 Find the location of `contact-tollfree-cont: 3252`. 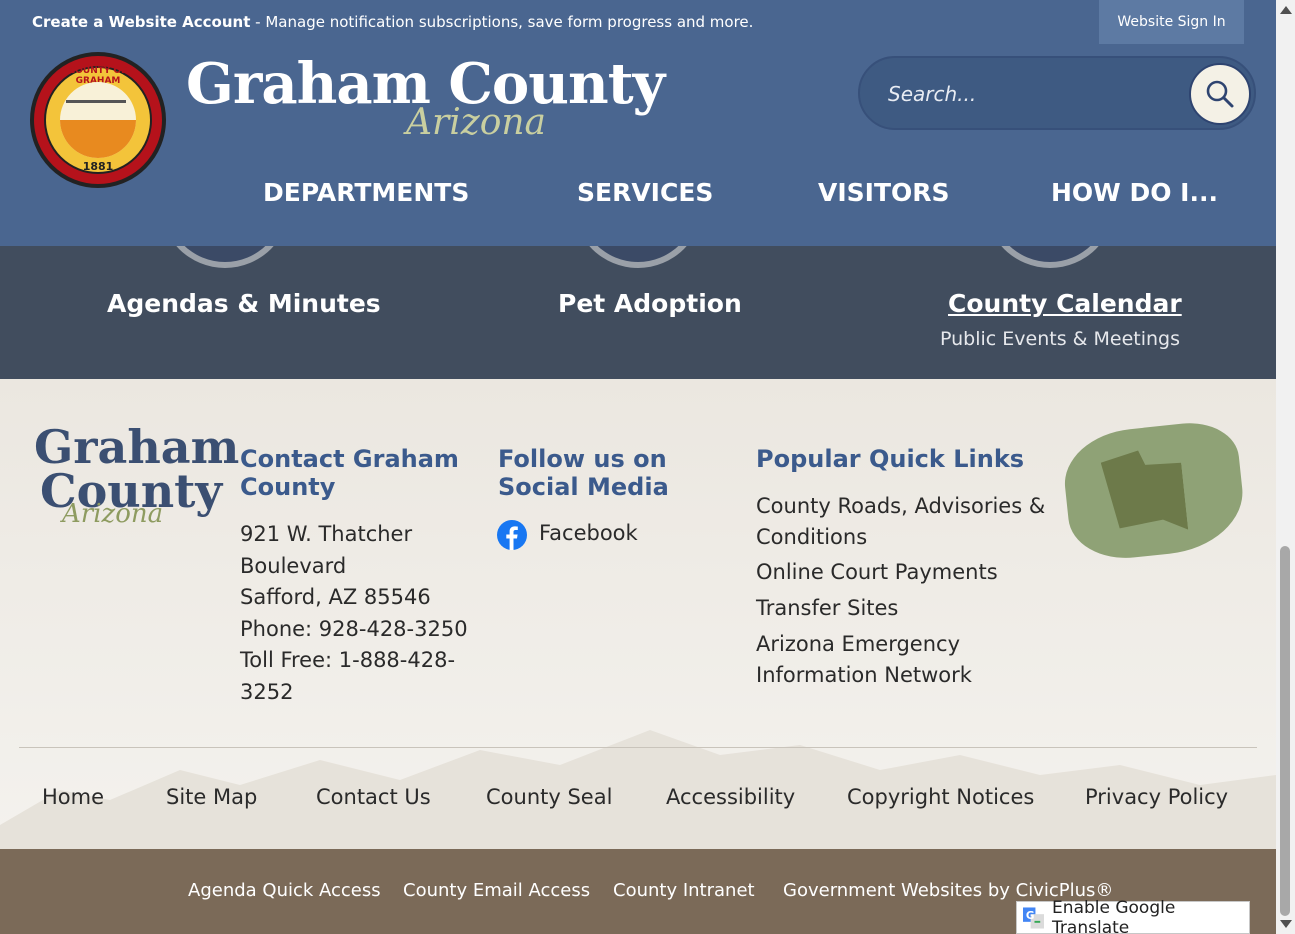

contact-tollfree-cont: 3252 is located at coordinates (267, 691).